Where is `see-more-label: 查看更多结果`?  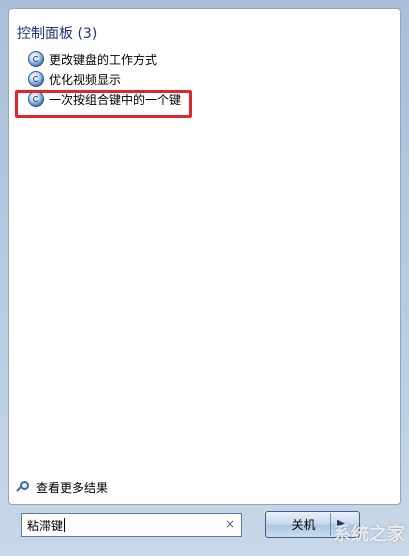
see-more-label: 查看更多结果 is located at coordinates (72, 488).